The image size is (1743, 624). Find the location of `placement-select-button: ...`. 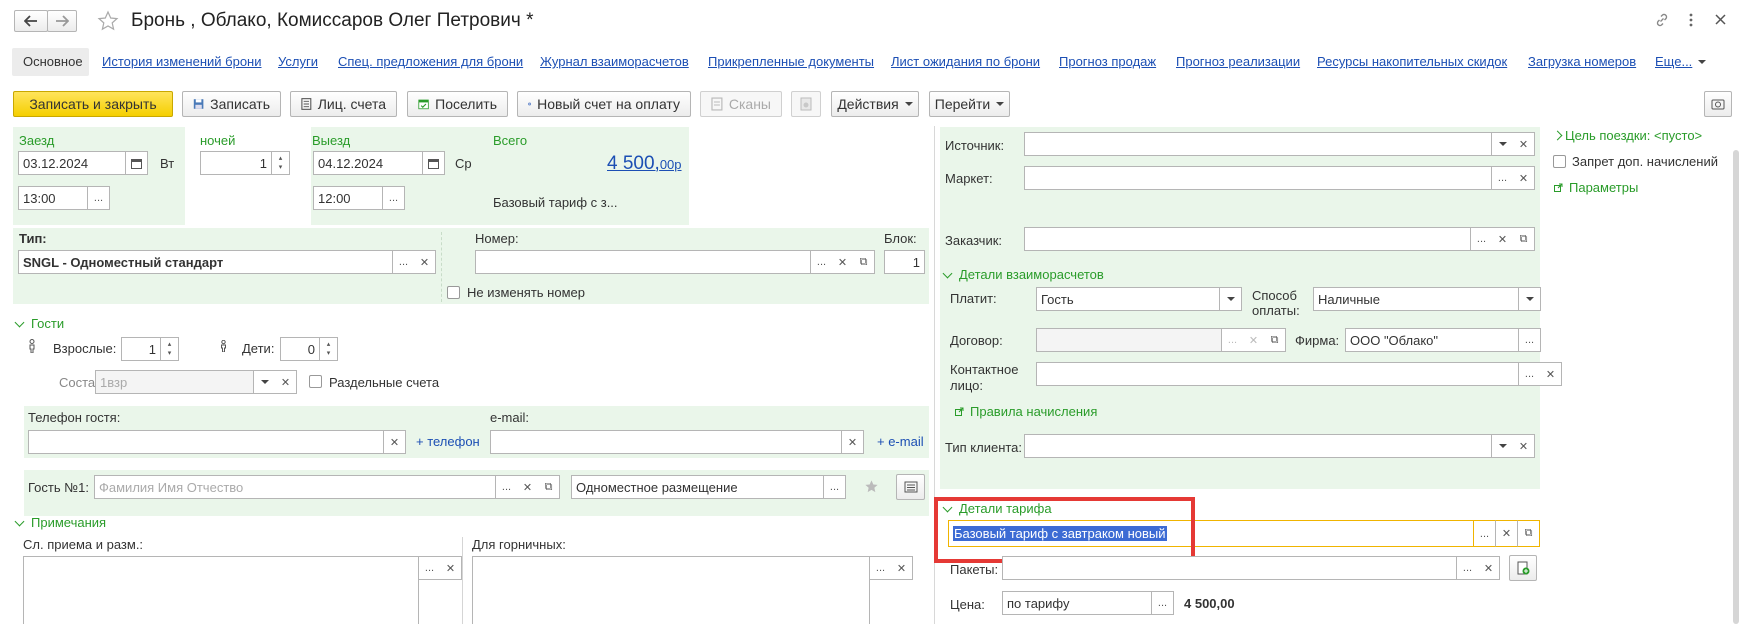

placement-select-button: ... is located at coordinates (835, 487).